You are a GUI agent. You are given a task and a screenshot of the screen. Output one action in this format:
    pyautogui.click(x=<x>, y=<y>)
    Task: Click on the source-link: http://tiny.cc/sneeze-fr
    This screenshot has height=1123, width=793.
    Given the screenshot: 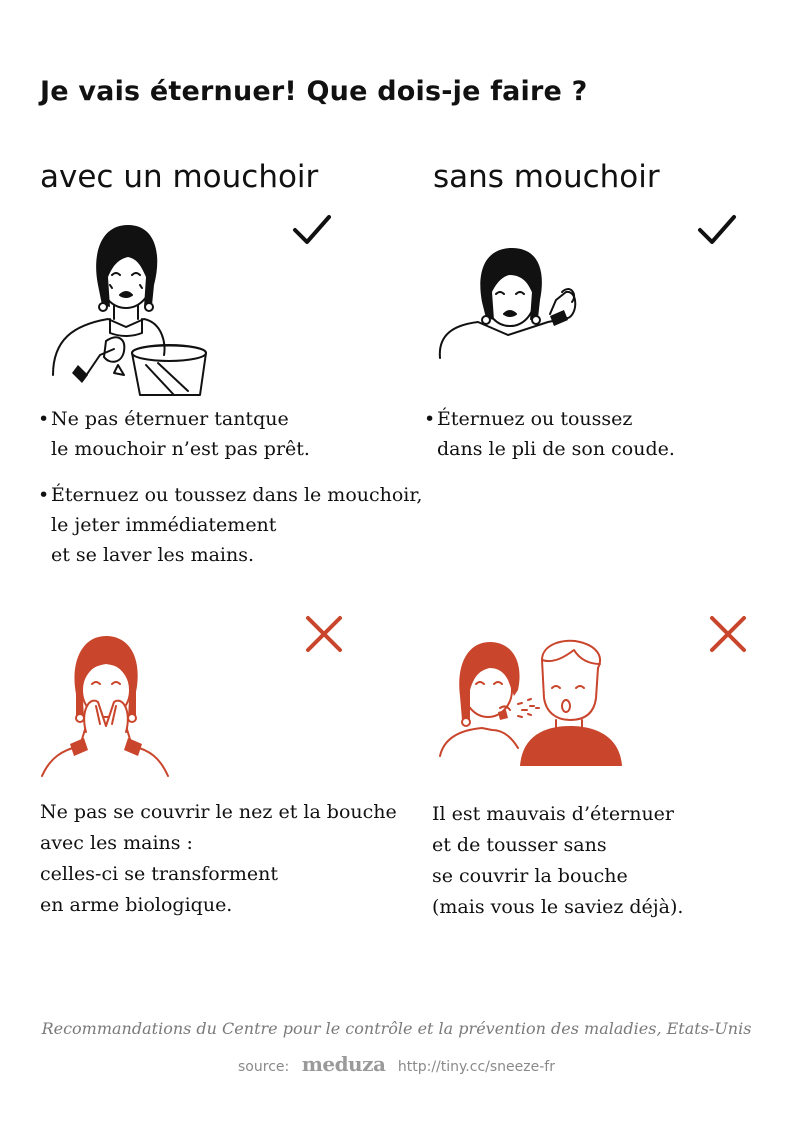 What is the action you would take?
    pyautogui.click(x=476, y=1067)
    